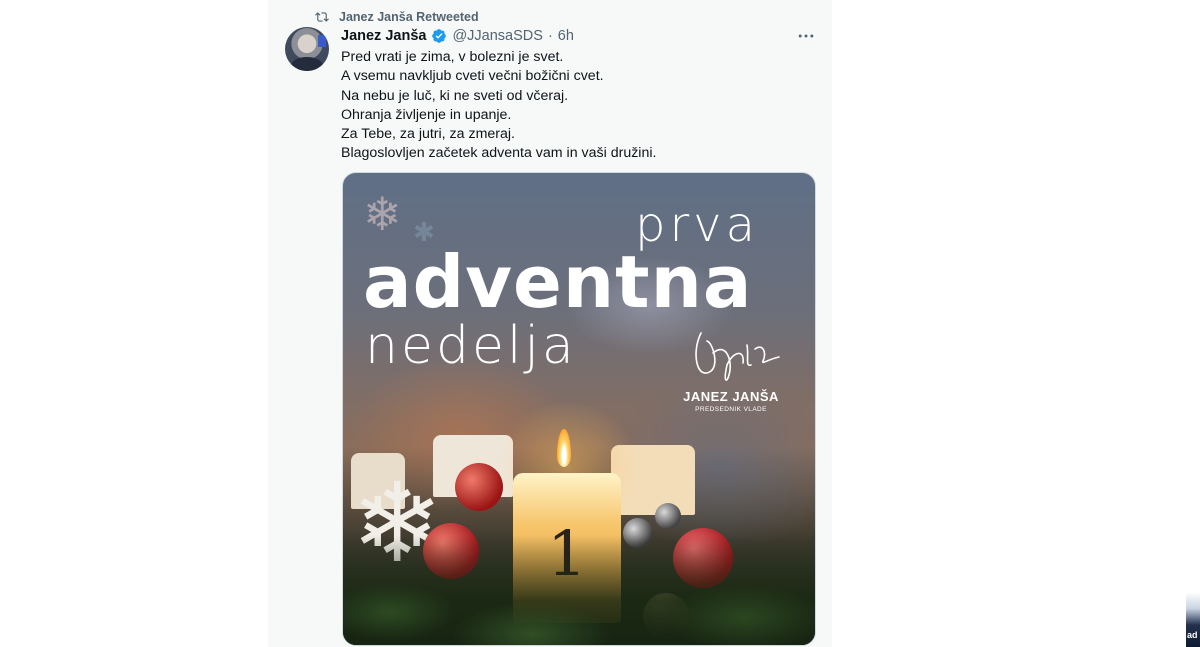 This screenshot has height=647, width=1200. I want to click on retweet-context: Janez Janša Retweeted, so click(397, 17).